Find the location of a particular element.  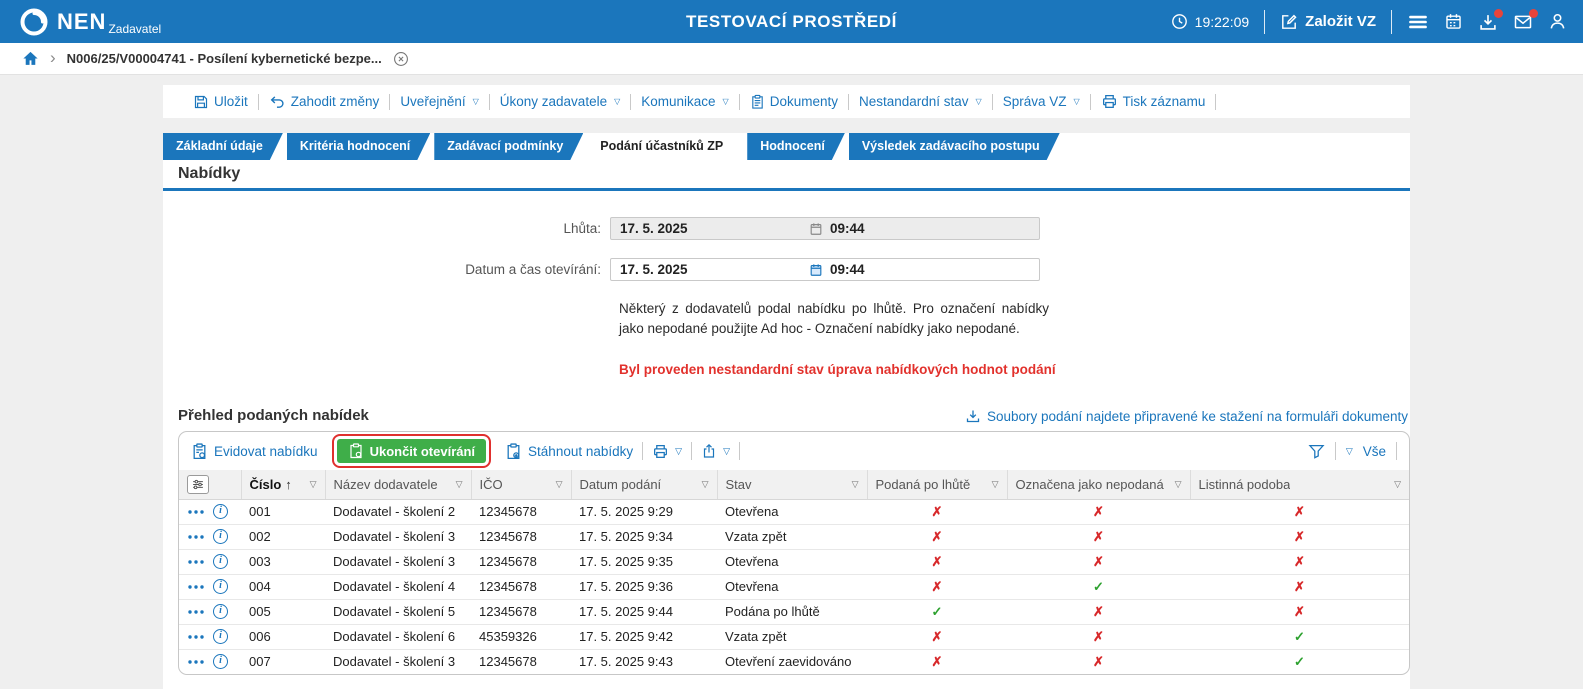

toolbar-item-tisk-zaznamu: Tisk záznamu is located at coordinates (1153, 101).